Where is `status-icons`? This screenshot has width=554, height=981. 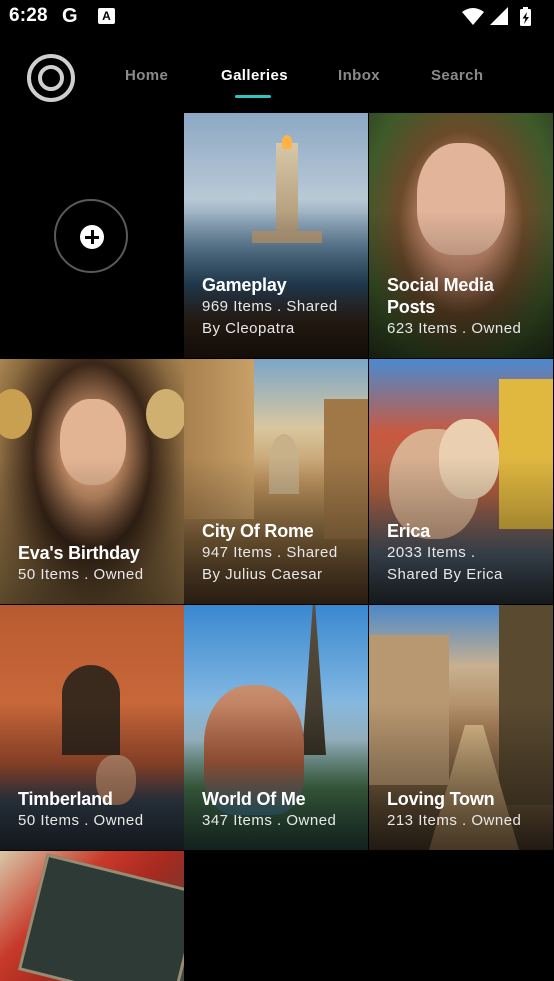
status-icons is located at coordinates (496, 16).